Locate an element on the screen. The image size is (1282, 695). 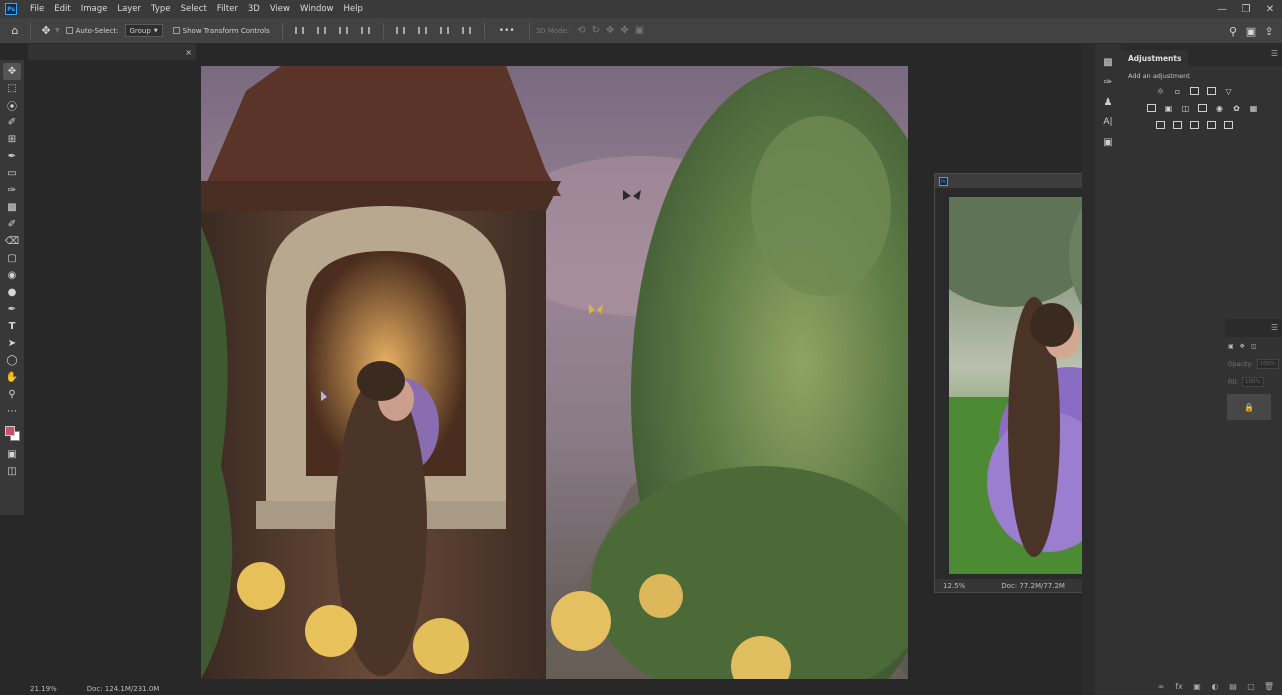
distribute-vertical-icon is located at coordinates (467, 31).